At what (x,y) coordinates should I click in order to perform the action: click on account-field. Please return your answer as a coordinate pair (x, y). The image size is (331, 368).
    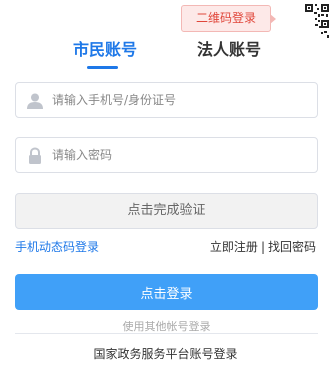
    Looking at the image, I should click on (166, 100).